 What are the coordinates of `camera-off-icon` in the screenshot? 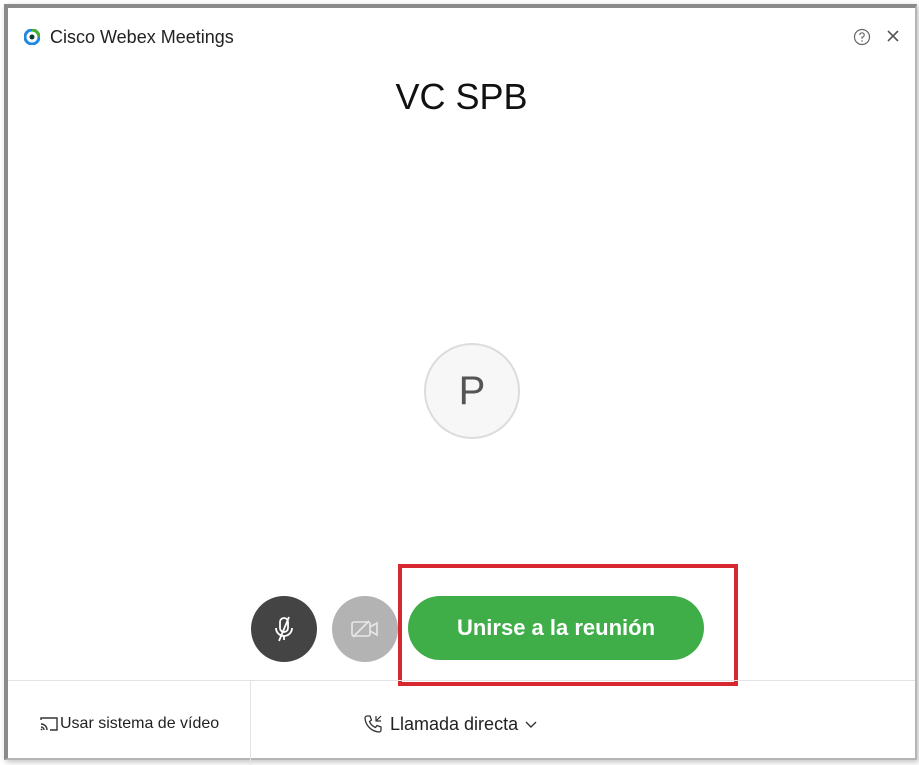 It's located at (364, 629).